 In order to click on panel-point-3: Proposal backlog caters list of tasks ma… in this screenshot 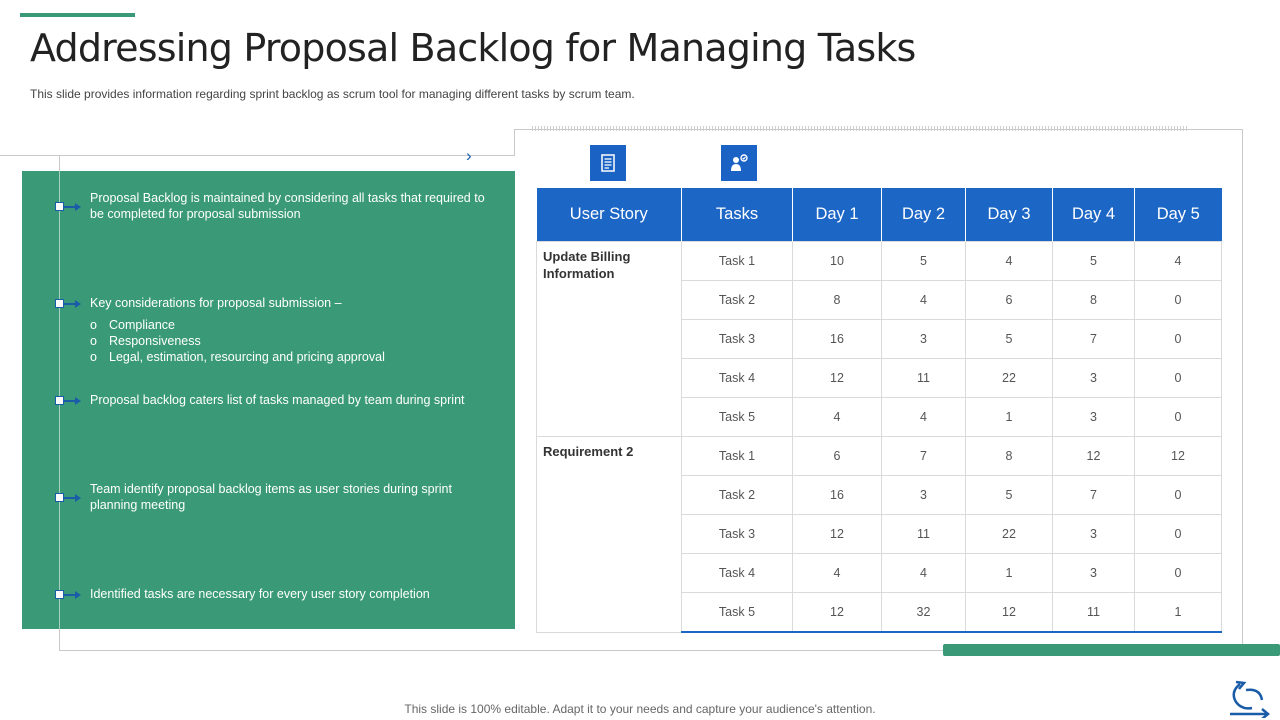, I will do `click(277, 400)`.